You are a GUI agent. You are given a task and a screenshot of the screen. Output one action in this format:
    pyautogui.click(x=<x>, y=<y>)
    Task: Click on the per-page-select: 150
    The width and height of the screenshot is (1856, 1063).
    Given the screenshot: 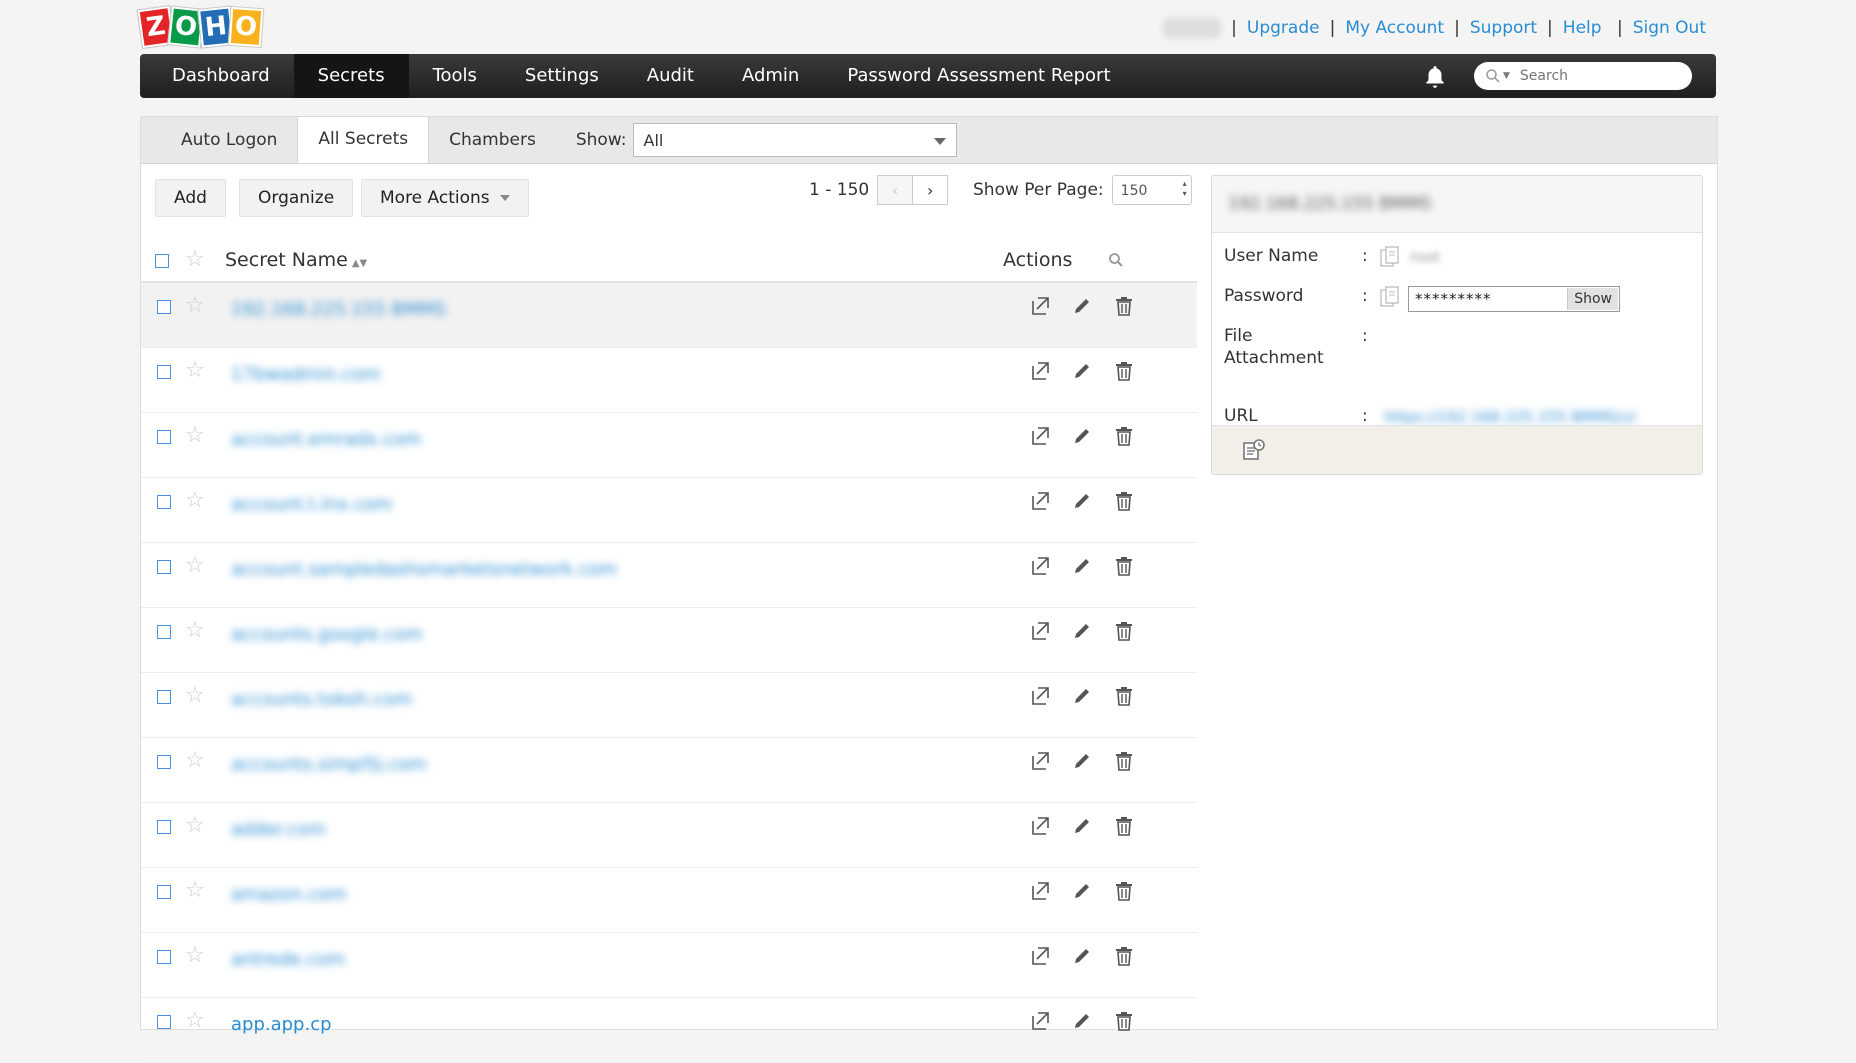 What is the action you would take?
    pyautogui.click(x=1151, y=190)
    